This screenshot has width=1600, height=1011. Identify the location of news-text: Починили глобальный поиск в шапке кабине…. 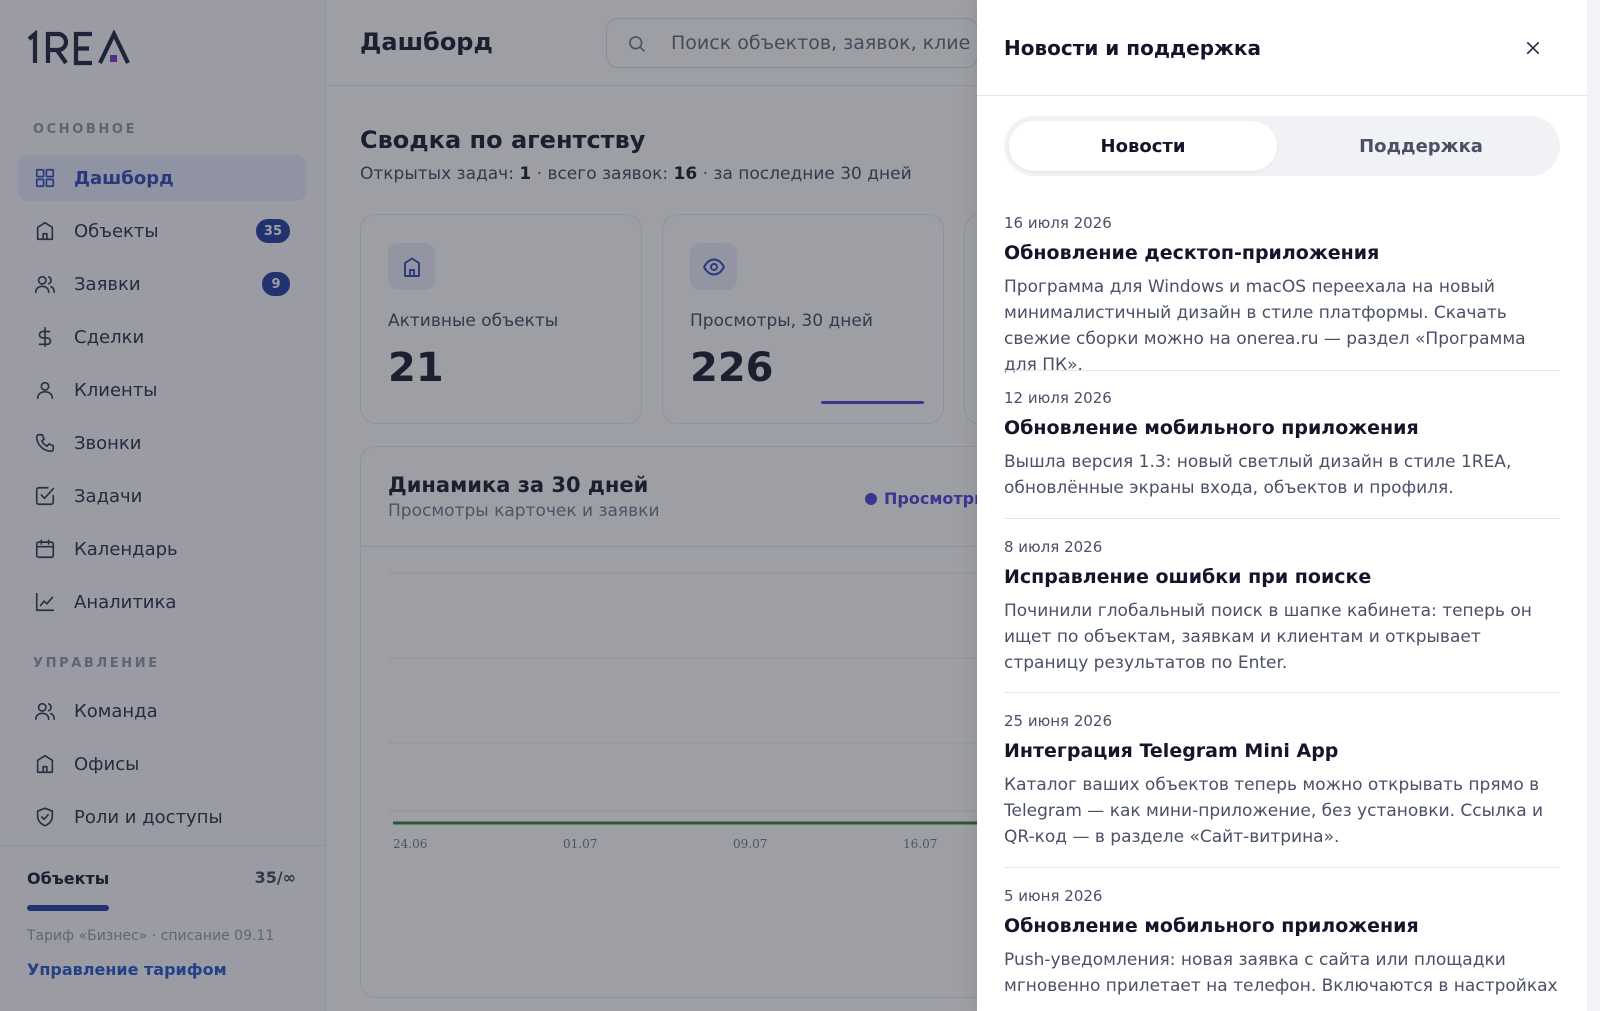
(1268, 637).